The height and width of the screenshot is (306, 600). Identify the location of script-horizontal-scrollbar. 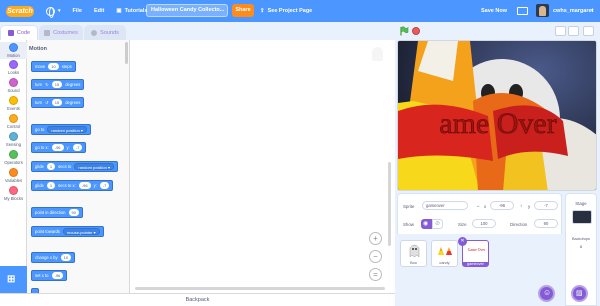
(260, 288).